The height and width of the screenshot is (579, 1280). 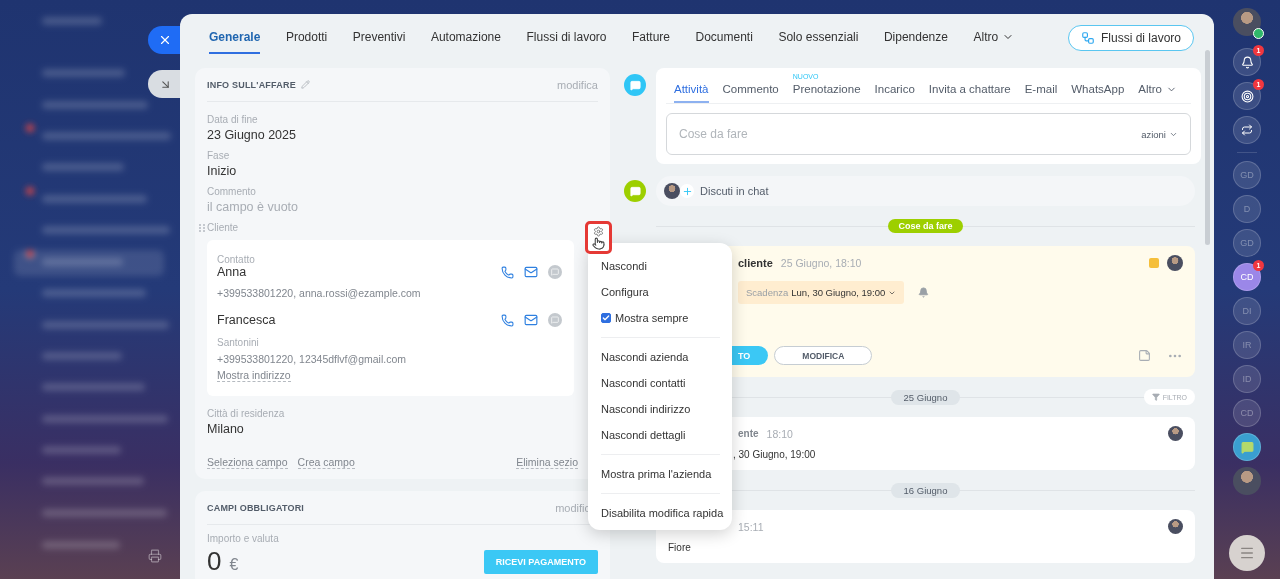 I want to click on show-address-link: Mostra indirizzo, so click(x=254, y=375).